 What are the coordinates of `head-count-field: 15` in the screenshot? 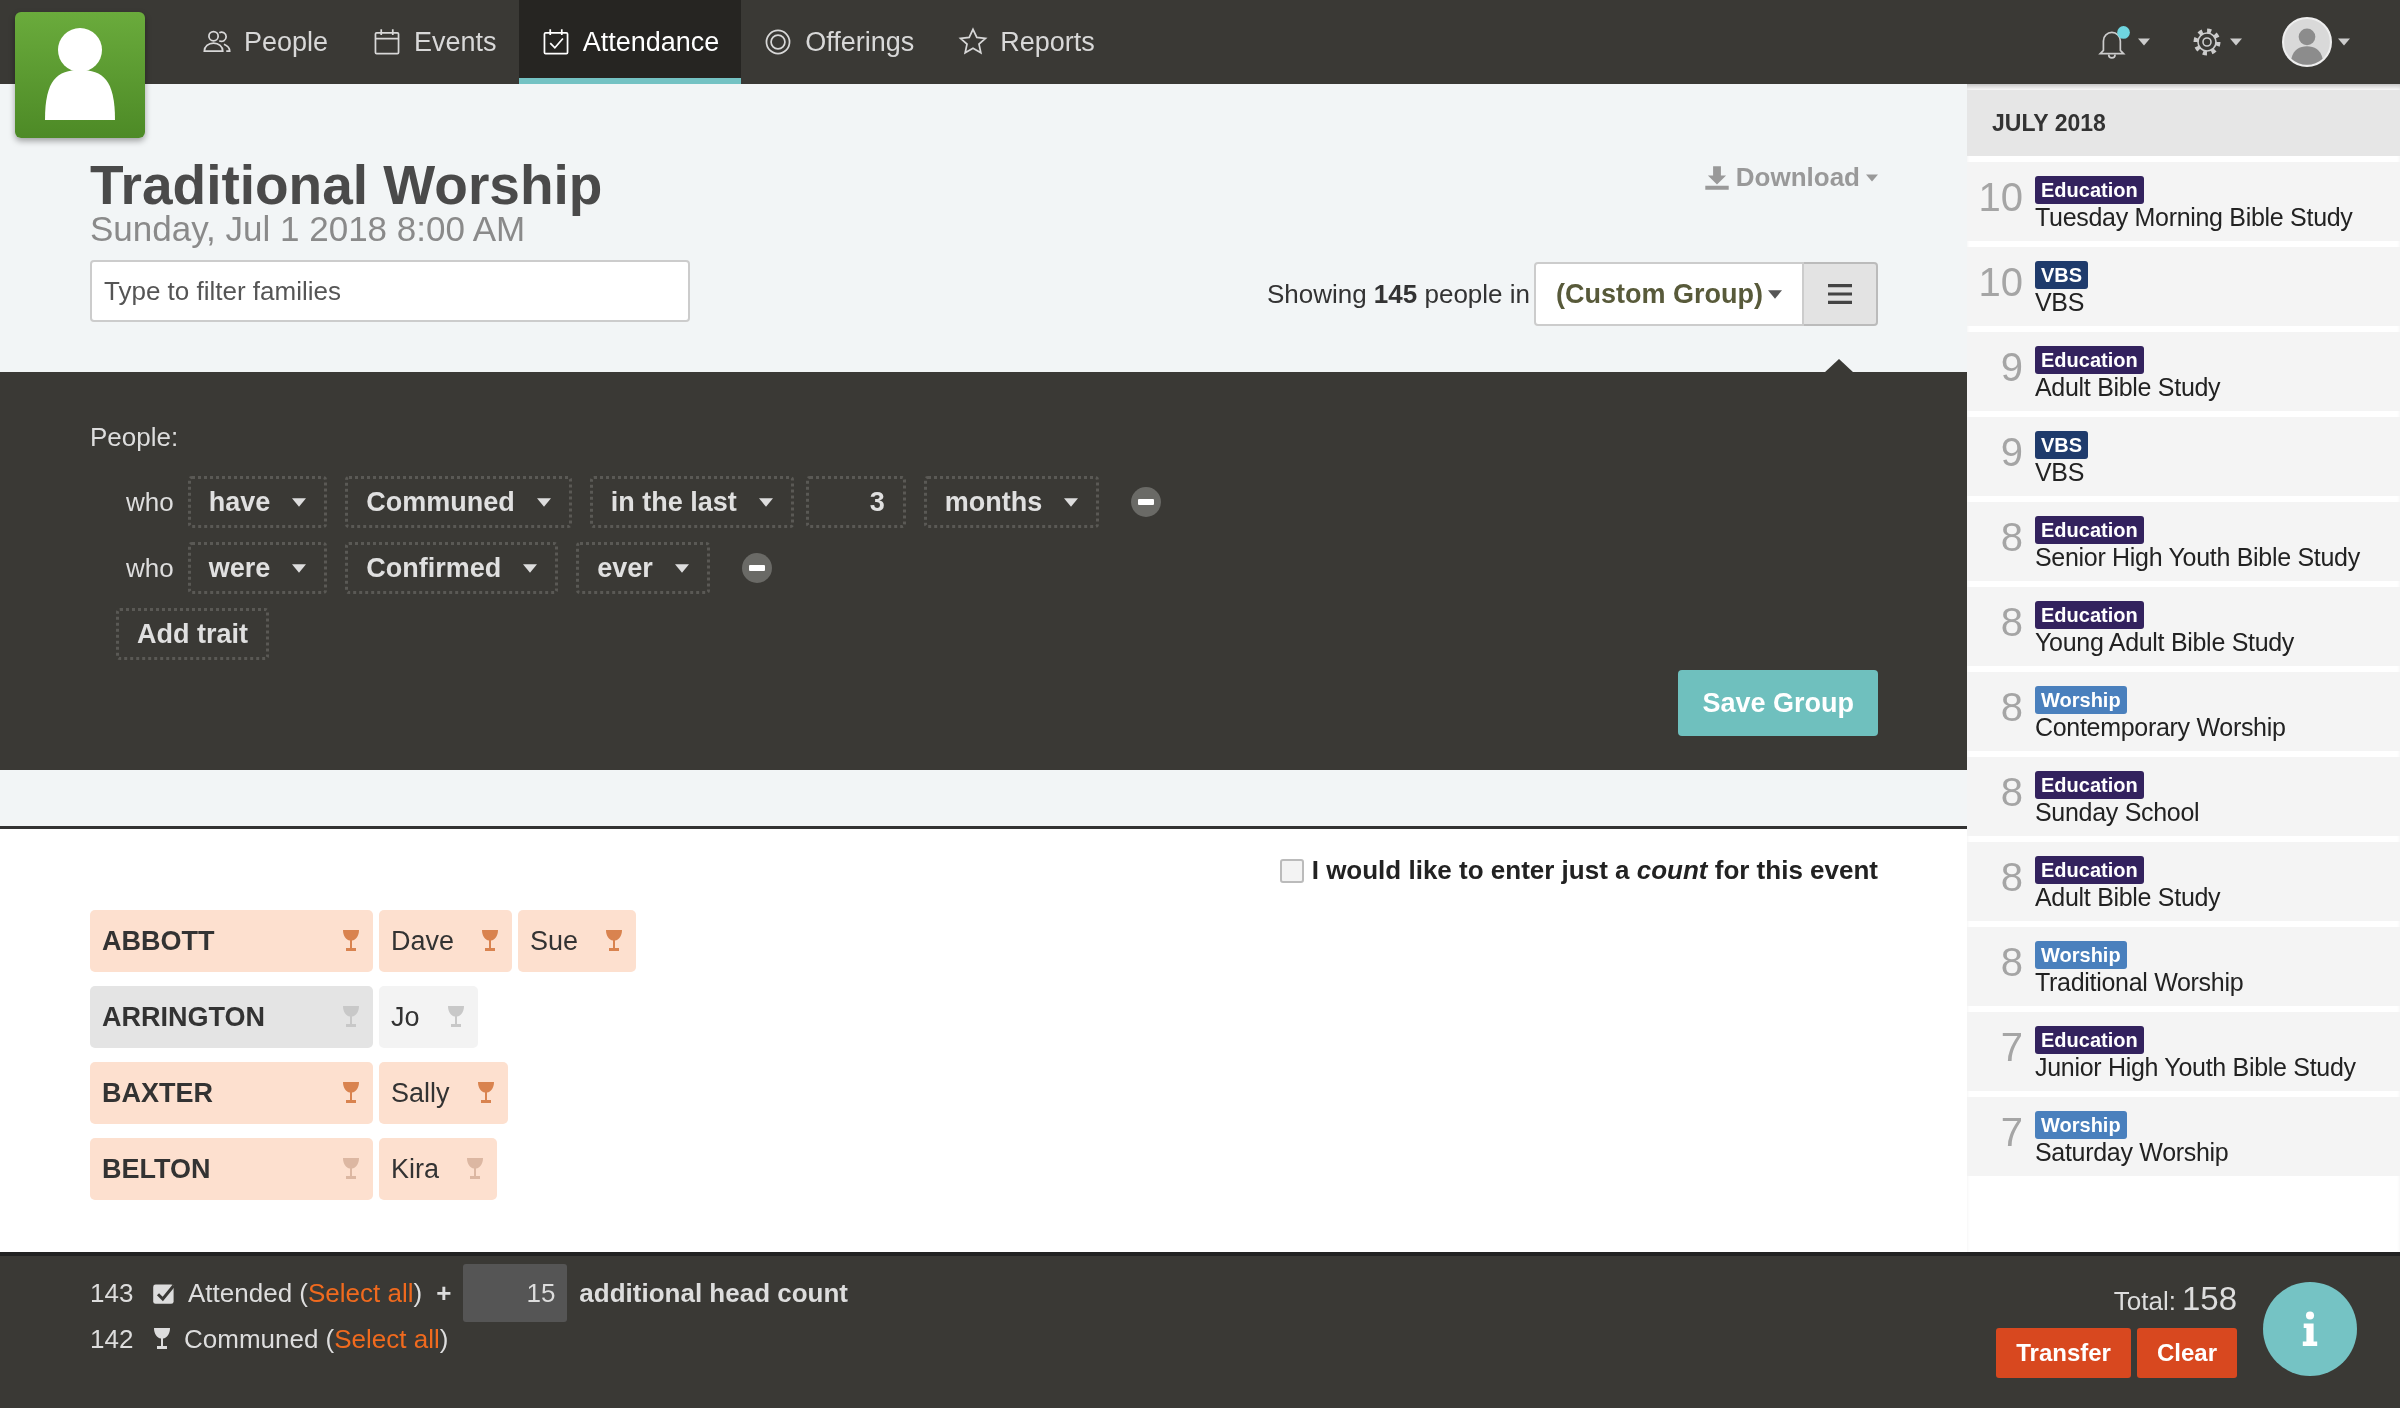 It's located at (515, 1293).